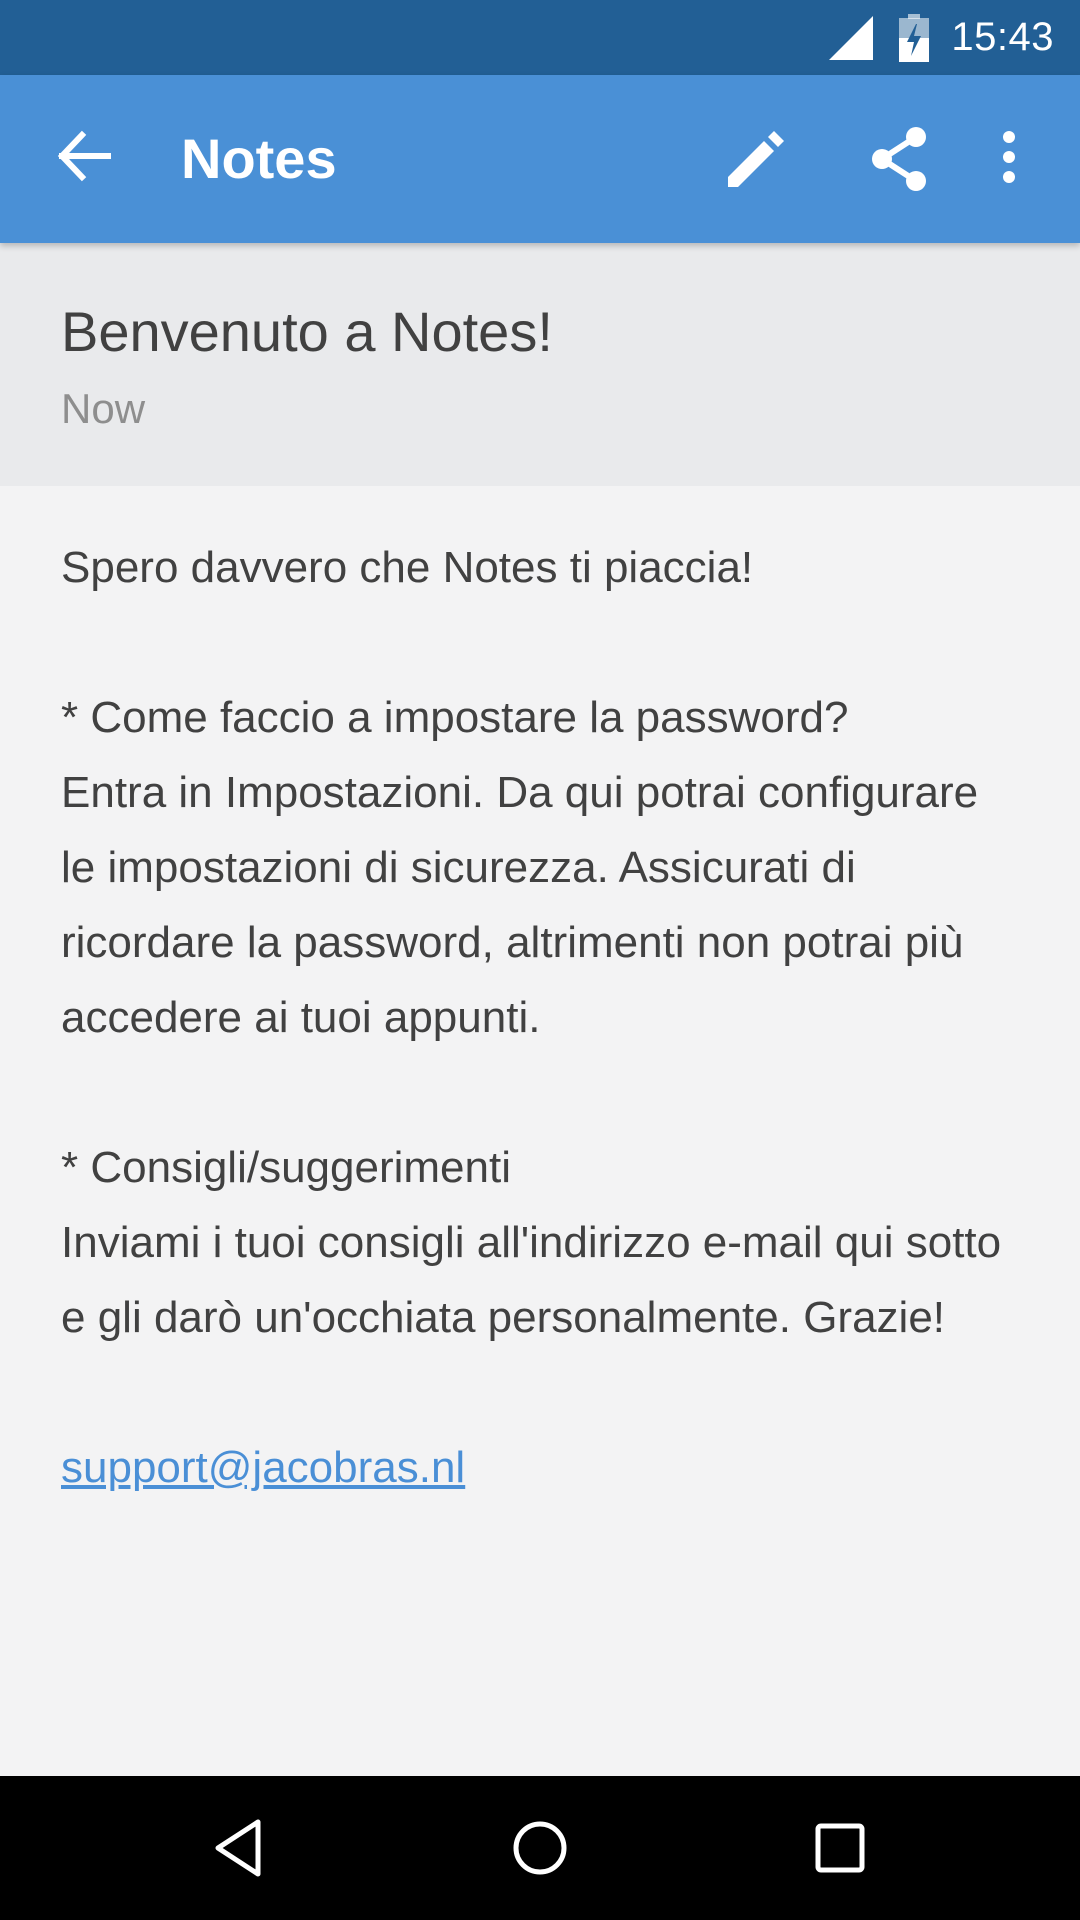 The width and height of the screenshot is (1080, 1920). I want to click on pencil-edit-icon, so click(756, 159).